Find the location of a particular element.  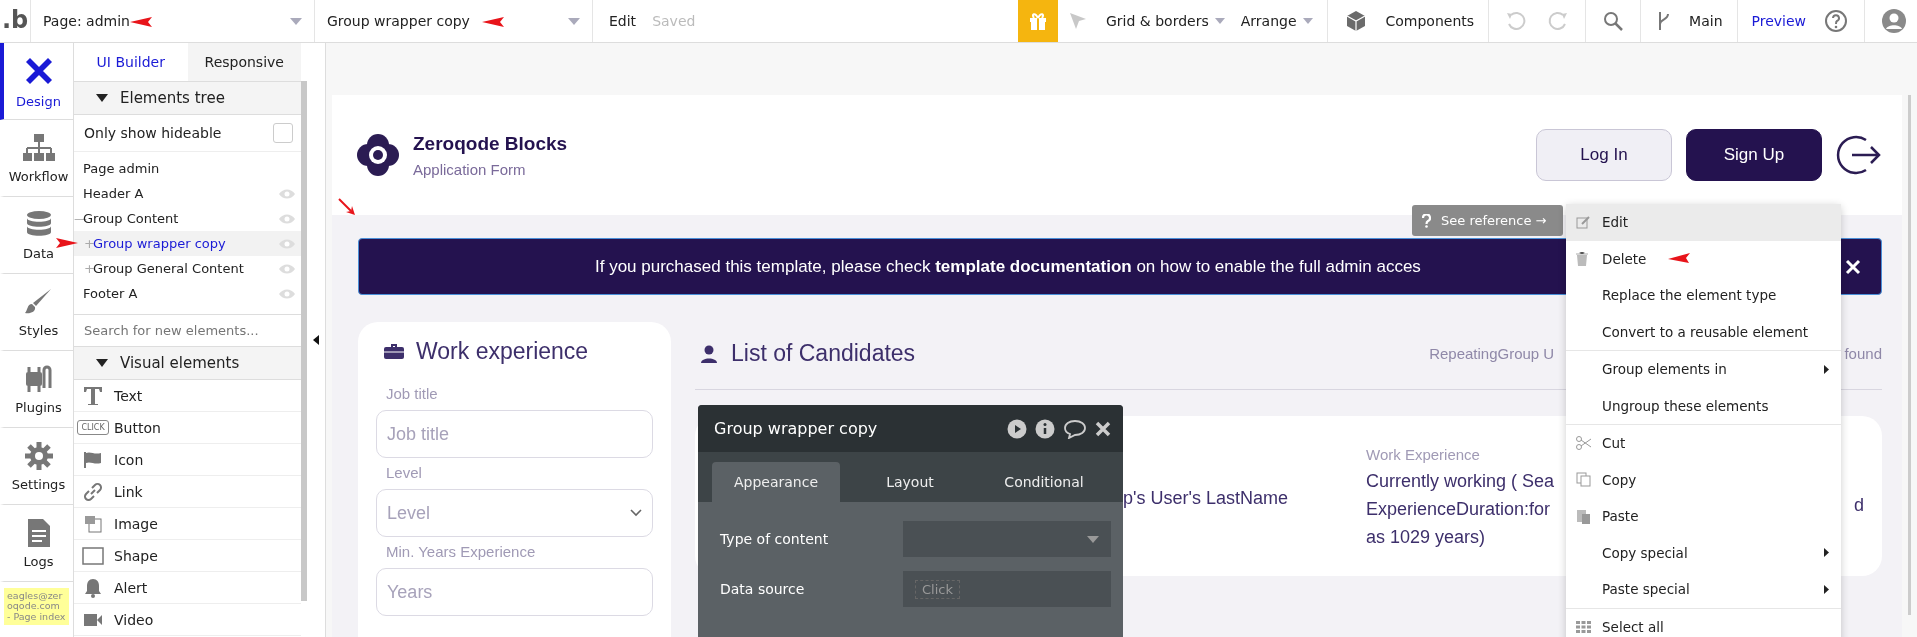

menu-item: Delete is located at coordinates (1703, 258).